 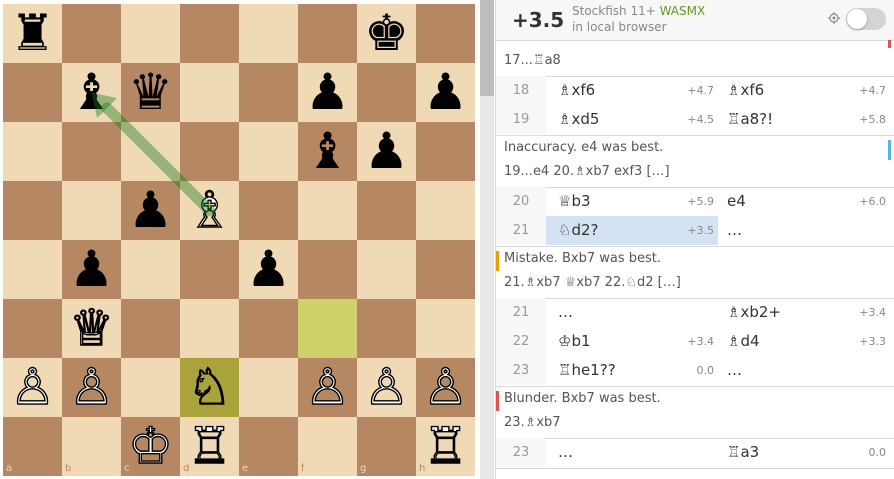 What do you see at coordinates (578, 119) in the screenshot?
I see `white-move: ♗xd5` at bounding box center [578, 119].